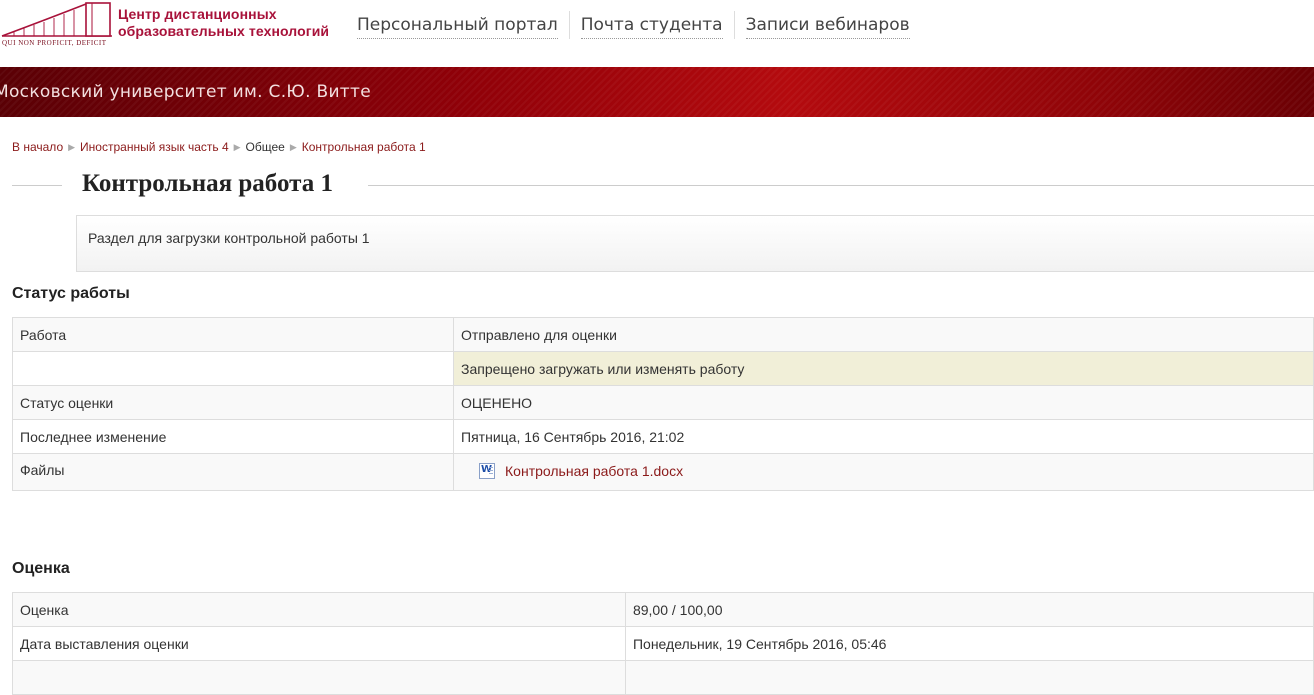 This screenshot has height=695, width=1314. What do you see at coordinates (319, 643) in the screenshot?
I see `grade-label-graded-on: Дата выставления оценки` at bounding box center [319, 643].